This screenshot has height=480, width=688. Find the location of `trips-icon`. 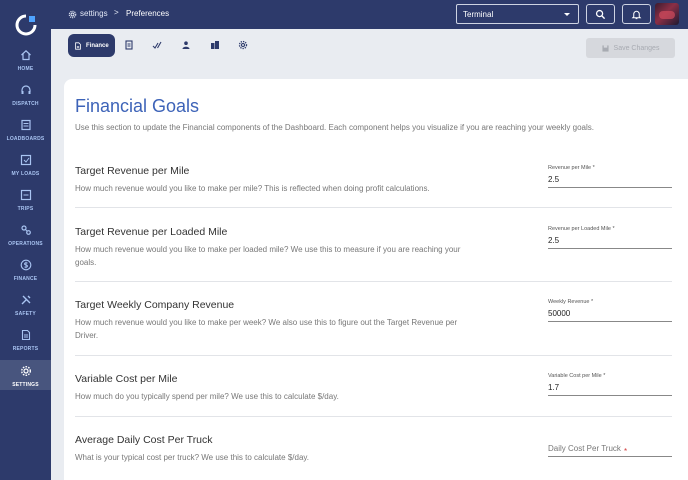

trips-icon is located at coordinates (25, 195).